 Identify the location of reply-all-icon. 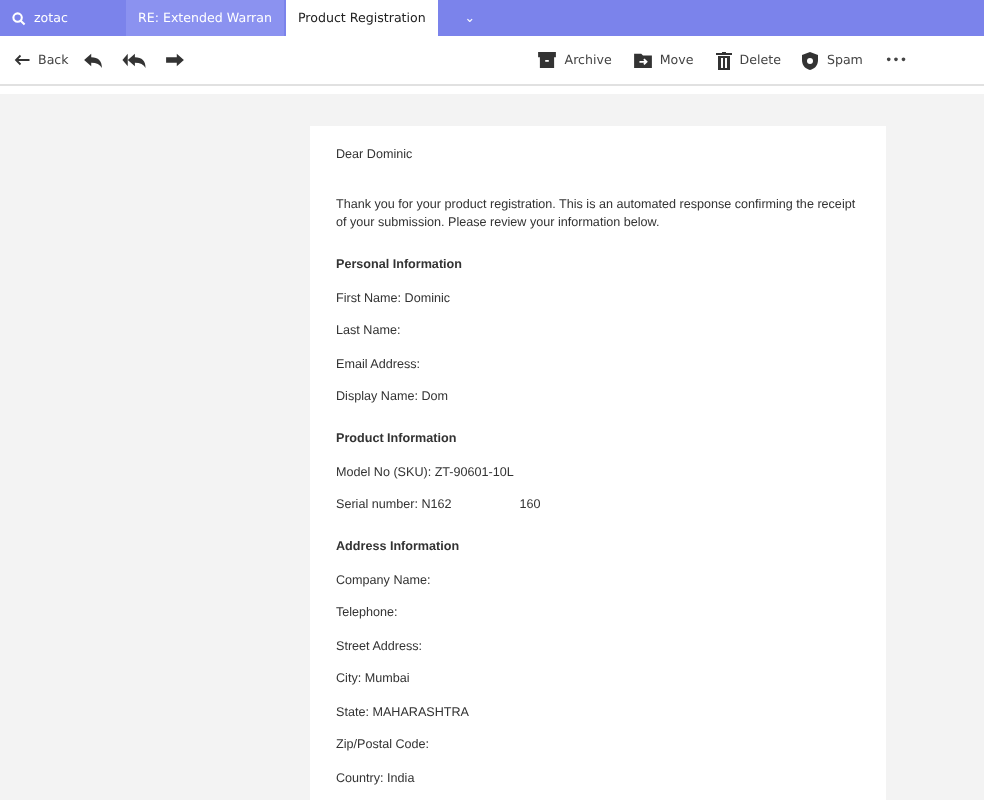
(134, 60).